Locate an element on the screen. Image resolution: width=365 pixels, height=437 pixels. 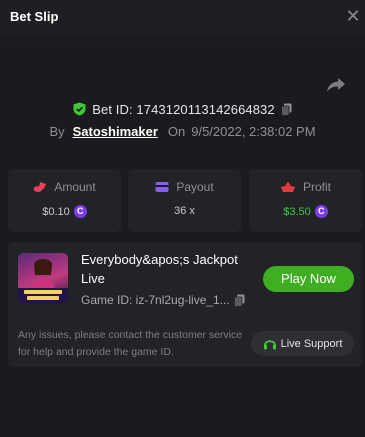
payout-label: Payout is located at coordinates (195, 187).